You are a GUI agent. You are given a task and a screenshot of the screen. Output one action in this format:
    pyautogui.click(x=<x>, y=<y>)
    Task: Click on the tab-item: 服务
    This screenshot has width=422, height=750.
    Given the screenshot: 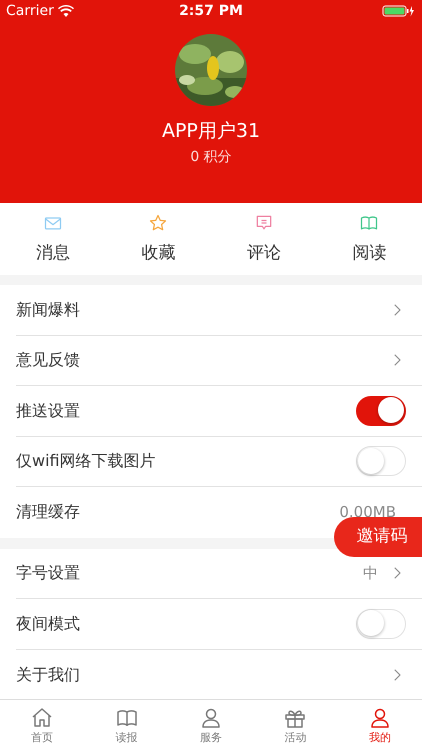 What is the action you would take?
    pyautogui.click(x=211, y=725)
    